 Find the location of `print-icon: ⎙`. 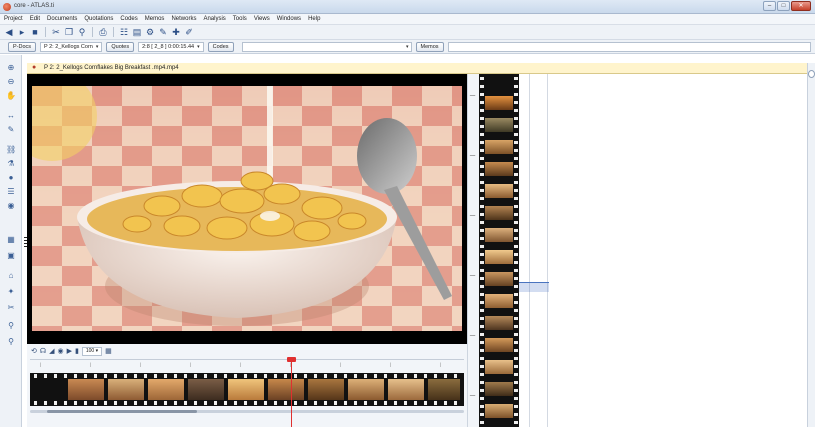

print-icon: ⎙ is located at coordinates (103, 32).